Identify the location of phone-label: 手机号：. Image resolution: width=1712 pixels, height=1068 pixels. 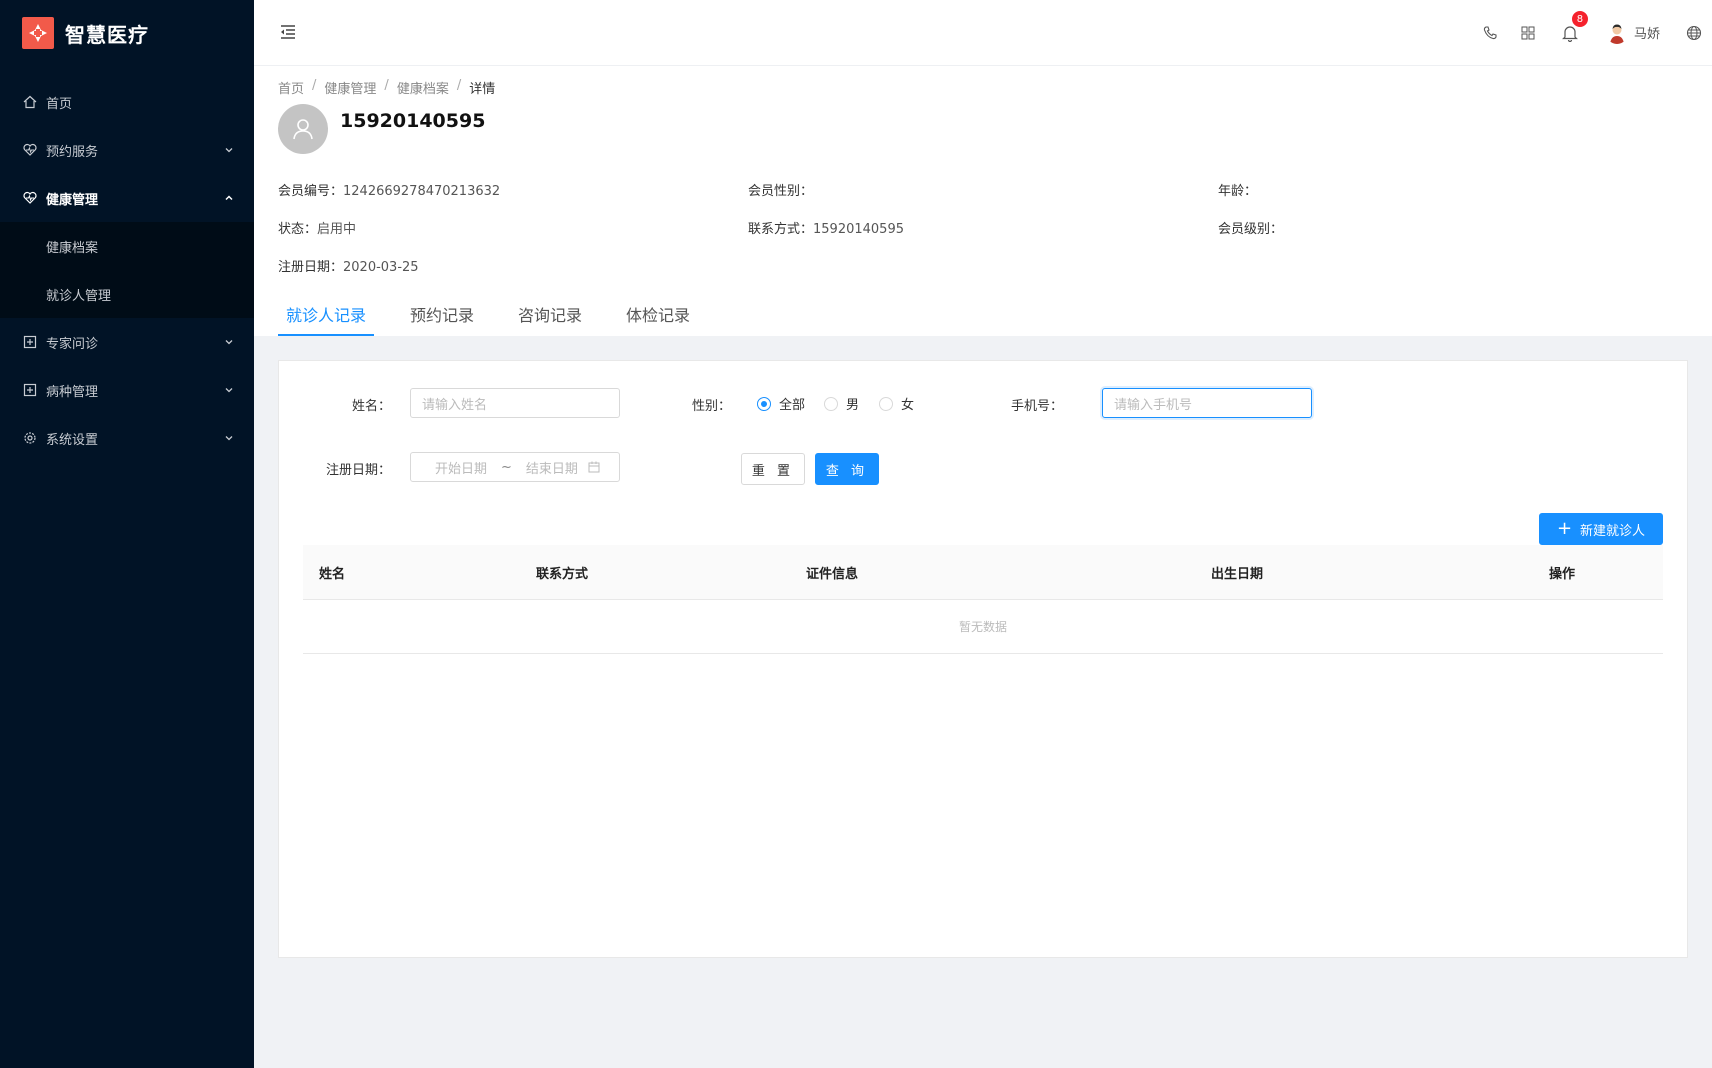
(1036, 406).